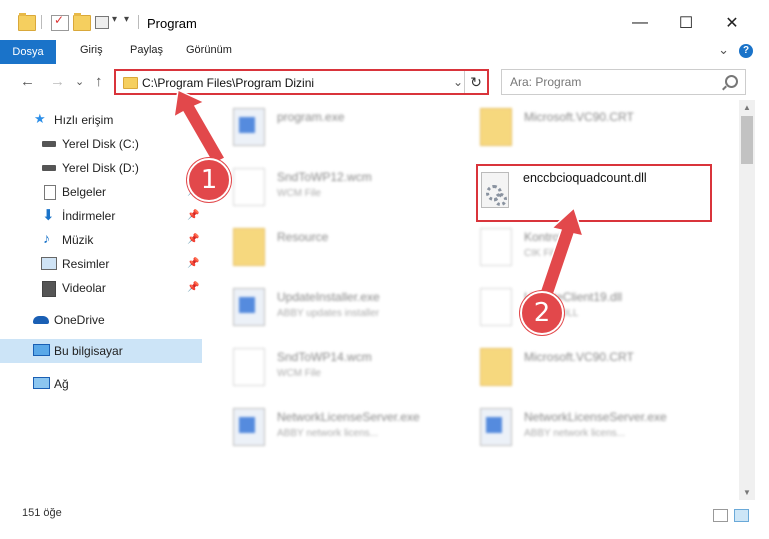 The height and width of the screenshot is (539, 769). Describe the element at coordinates (542, 313) in the screenshot. I see `step-badge-2: 2` at that location.